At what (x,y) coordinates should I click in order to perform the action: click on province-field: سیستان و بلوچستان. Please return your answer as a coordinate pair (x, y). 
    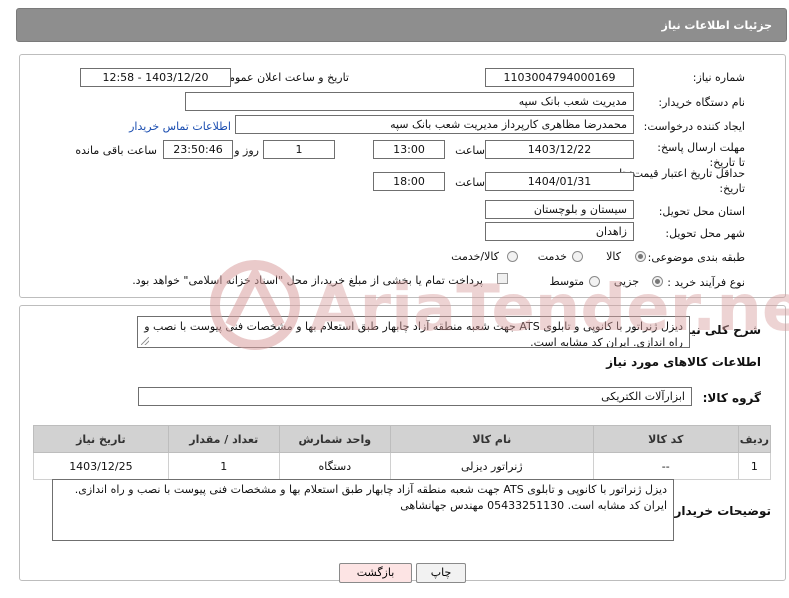
    Looking at the image, I should click on (559, 209).